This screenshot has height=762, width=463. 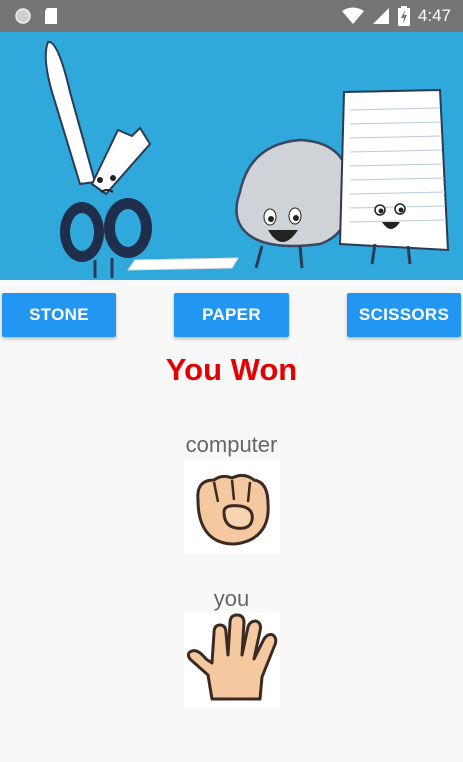 What do you see at coordinates (231, 444) in the screenshot?
I see `computer-label: computer` at bounding box center [231, 444].